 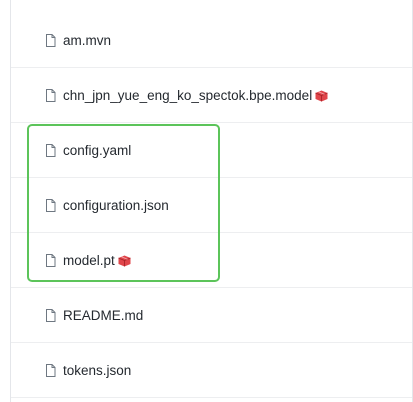 What do you see at coordinates (211, 260) in the screenshot?
I see `file-row-model-pt: model.pt` at bounding box center [211, 260].